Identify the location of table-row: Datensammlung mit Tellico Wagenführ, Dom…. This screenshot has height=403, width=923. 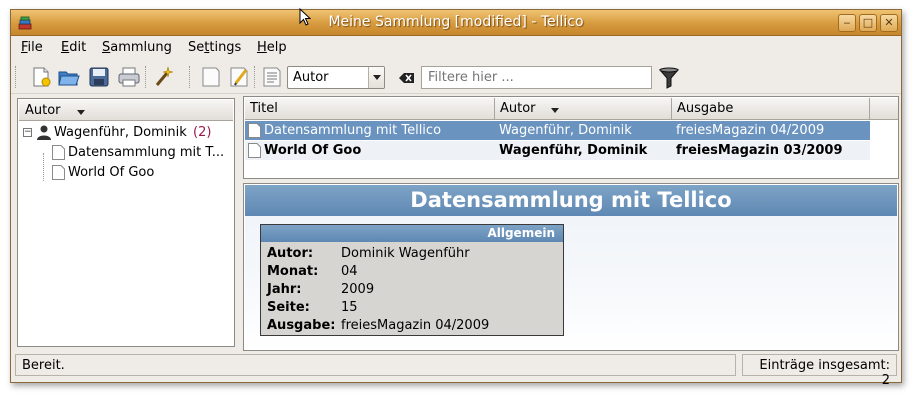
(557, 130).